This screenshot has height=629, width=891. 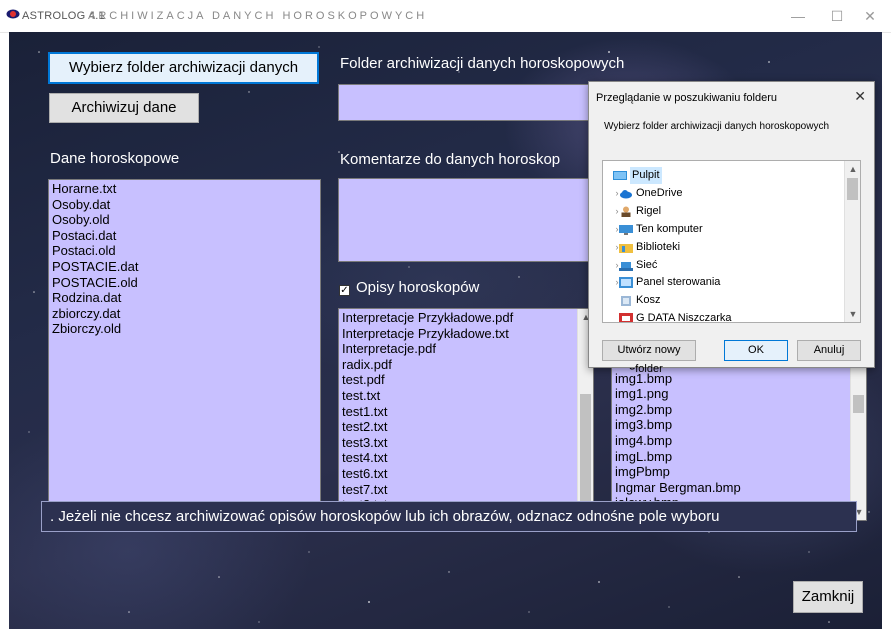 I want to click on comments-field, so click(x=465, y=220).